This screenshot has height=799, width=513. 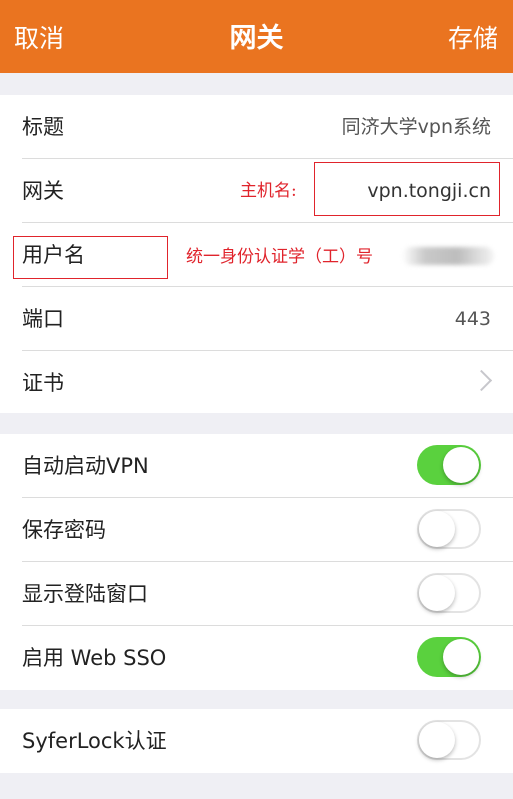 What do you see at coordinates (416, 127) in the screenshot?
I see `title-value: 同济大学vpn系统` at bounding box center [416, 127].